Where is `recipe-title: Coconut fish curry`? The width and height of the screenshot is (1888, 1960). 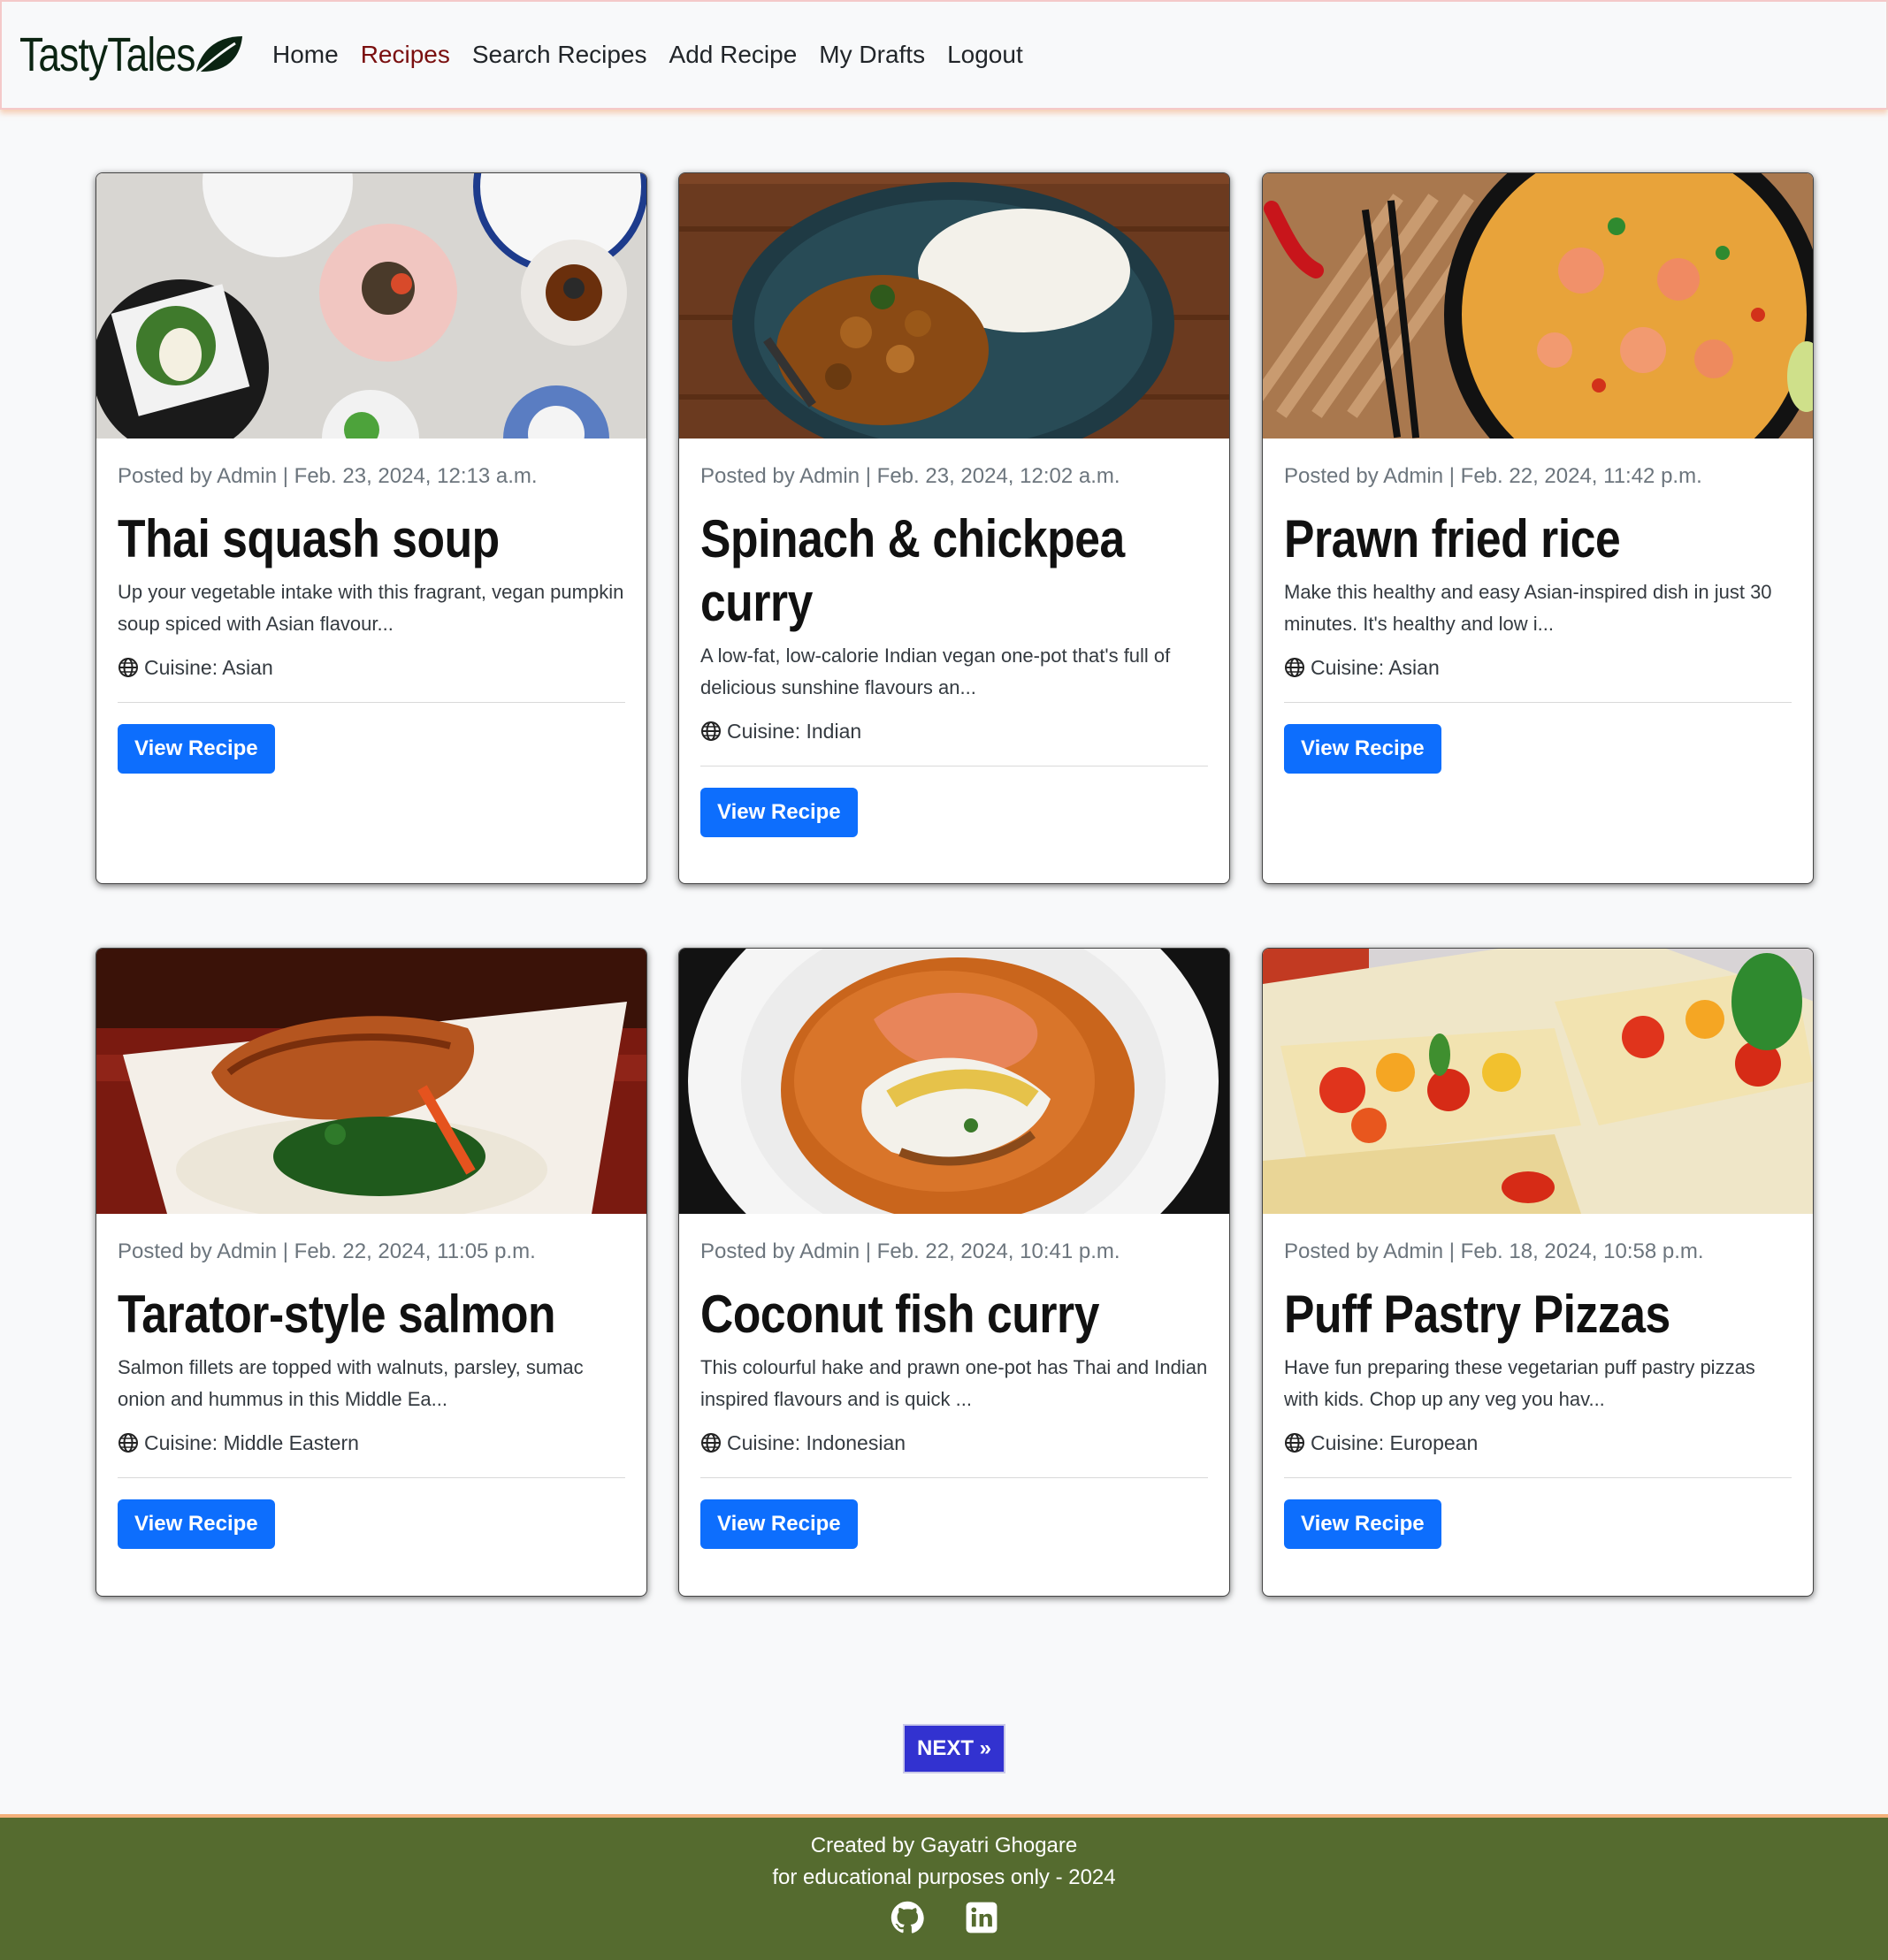
recipe-title: Coconut fish curry is located at coordinates (899, 1314).